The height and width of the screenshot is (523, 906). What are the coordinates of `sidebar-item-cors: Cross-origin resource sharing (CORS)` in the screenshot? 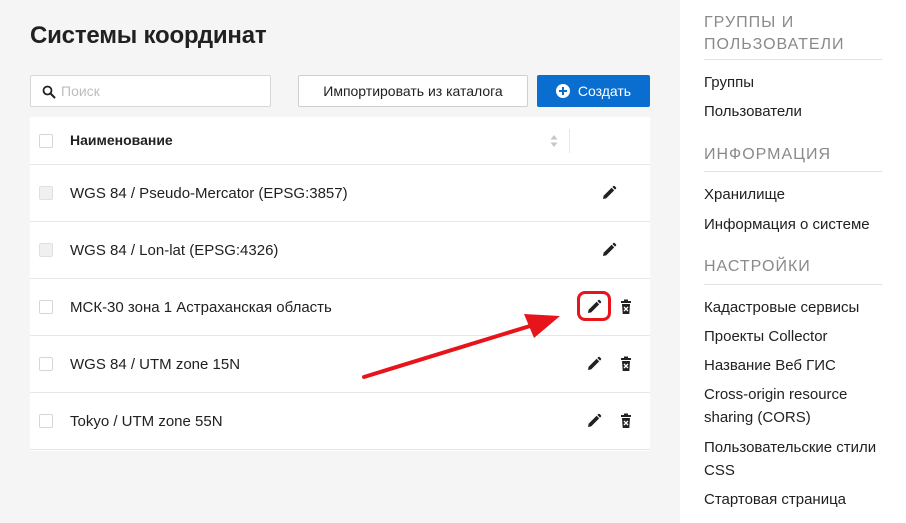 It's located at (784, 406).